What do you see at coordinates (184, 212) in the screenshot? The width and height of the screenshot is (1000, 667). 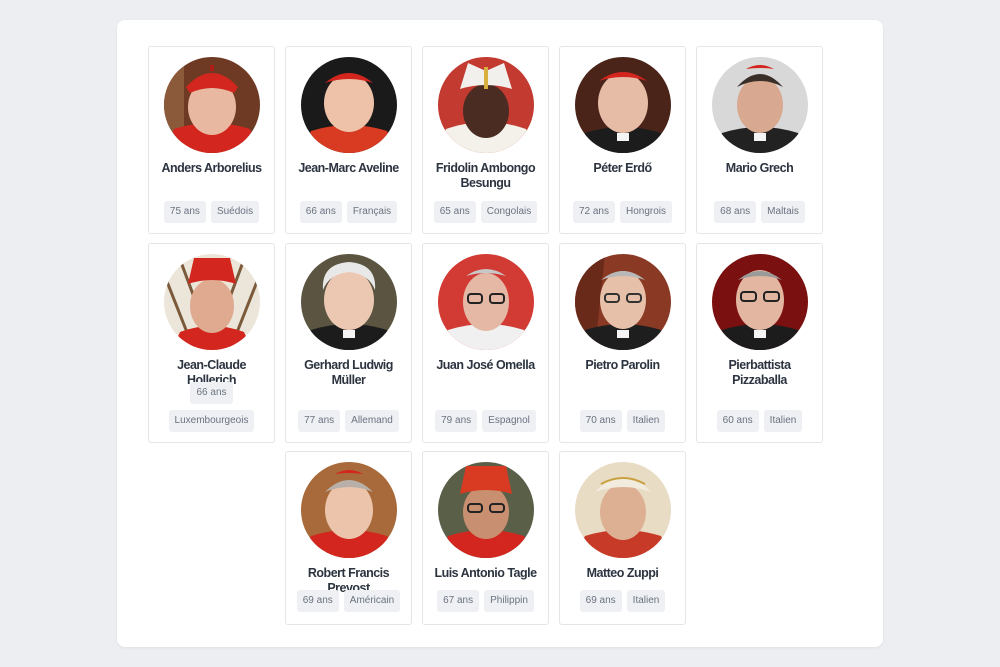 I see `age-badge: 75 ans` at bounding box center [184, 212].